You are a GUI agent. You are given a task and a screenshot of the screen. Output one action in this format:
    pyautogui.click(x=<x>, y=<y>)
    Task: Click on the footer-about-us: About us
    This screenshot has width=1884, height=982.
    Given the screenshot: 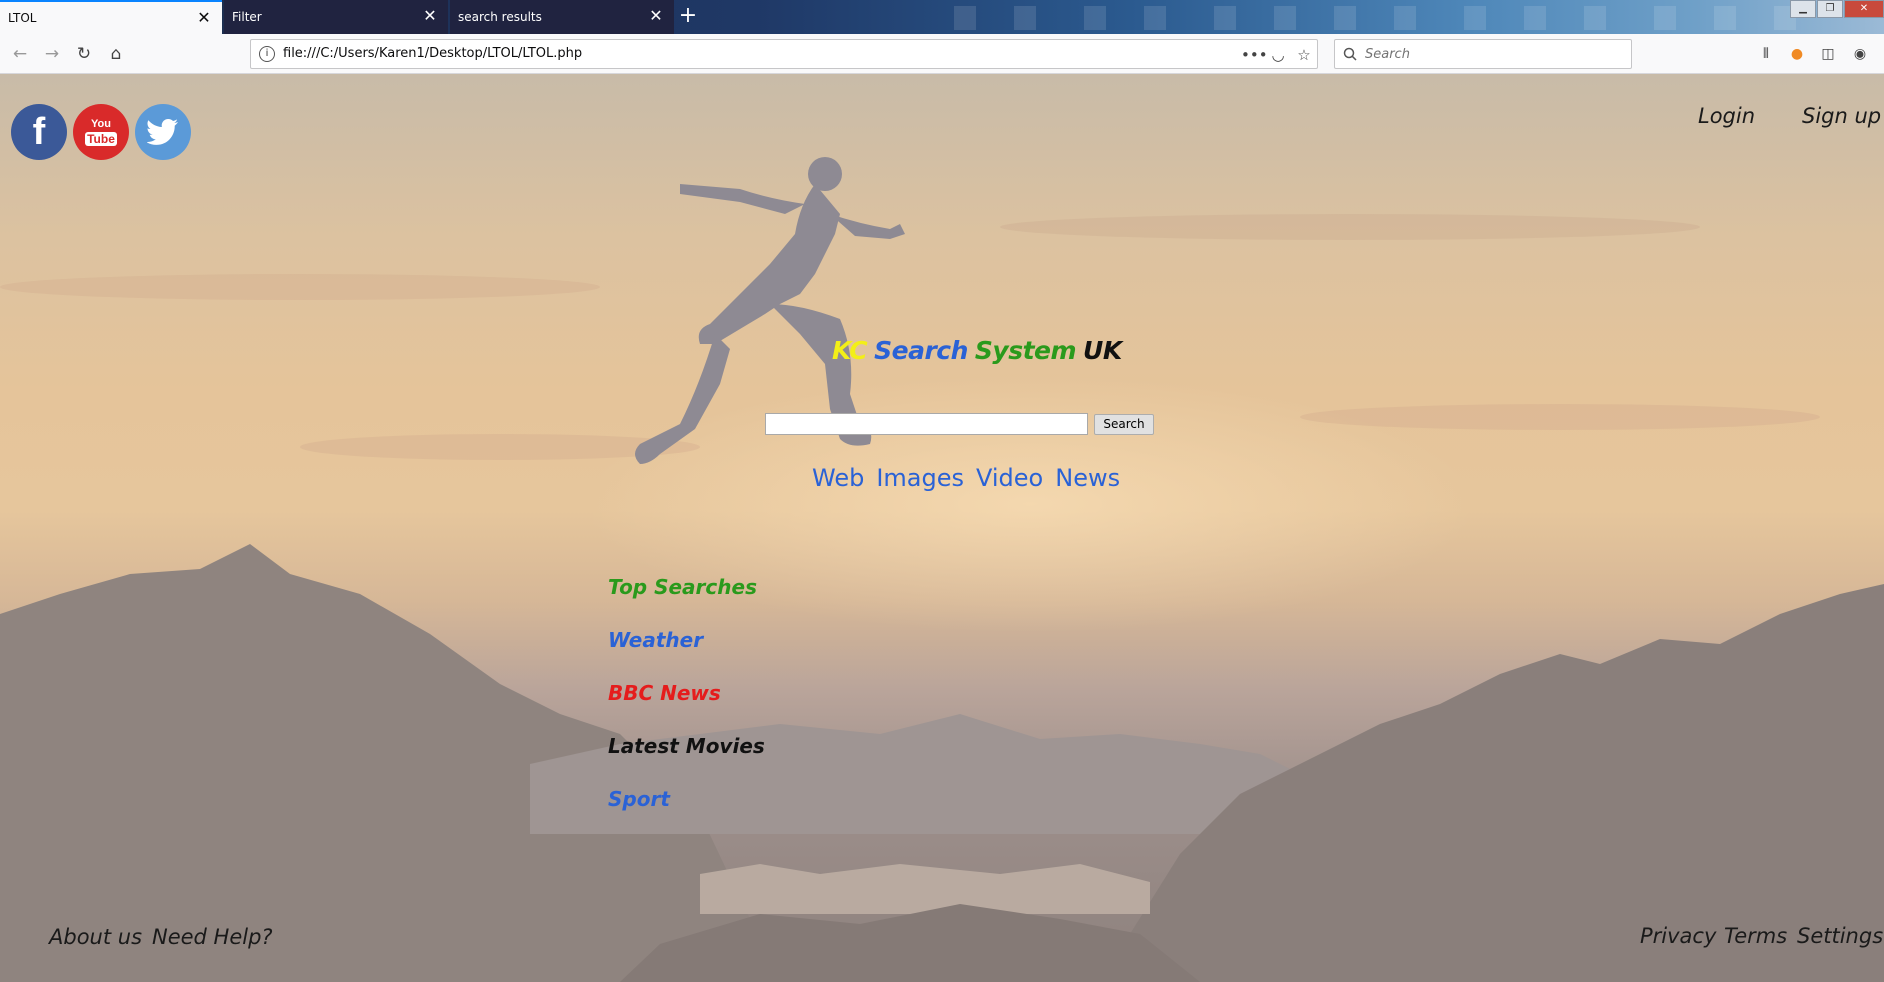 What is the action you would take?
    pyautogui.click(x=95, y=937)
    